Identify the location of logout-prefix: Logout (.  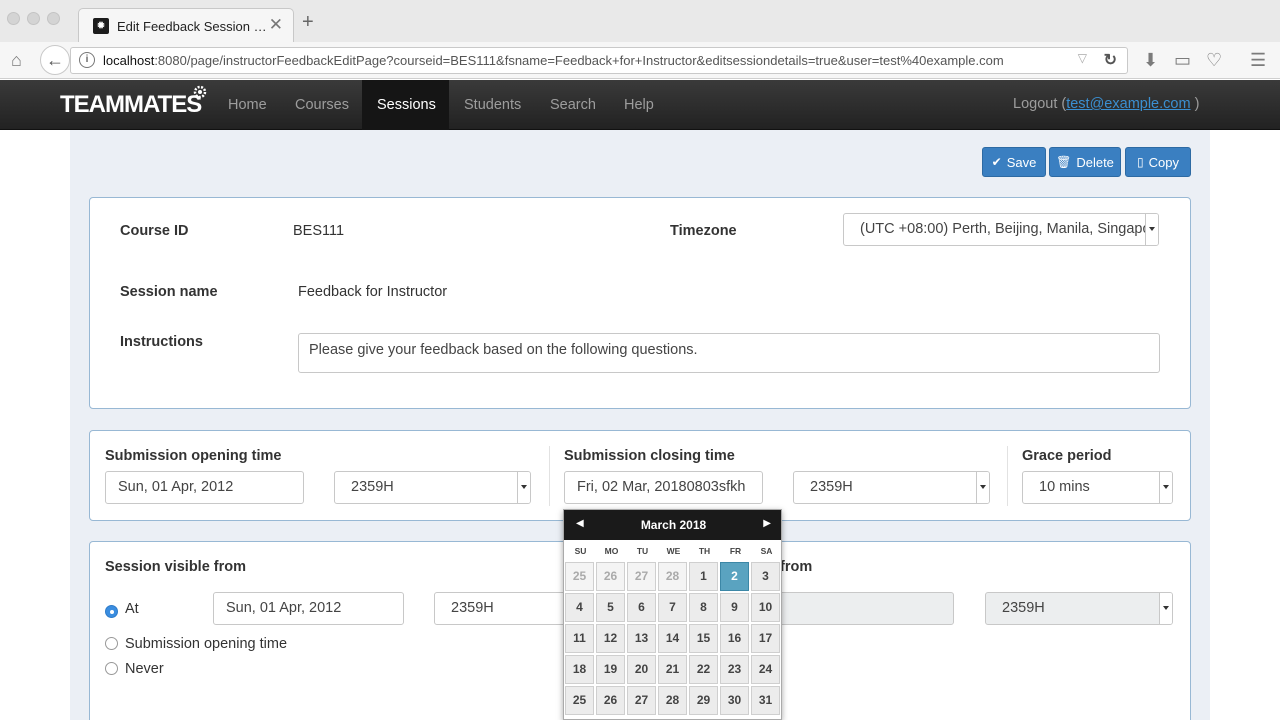
(1040, 104).